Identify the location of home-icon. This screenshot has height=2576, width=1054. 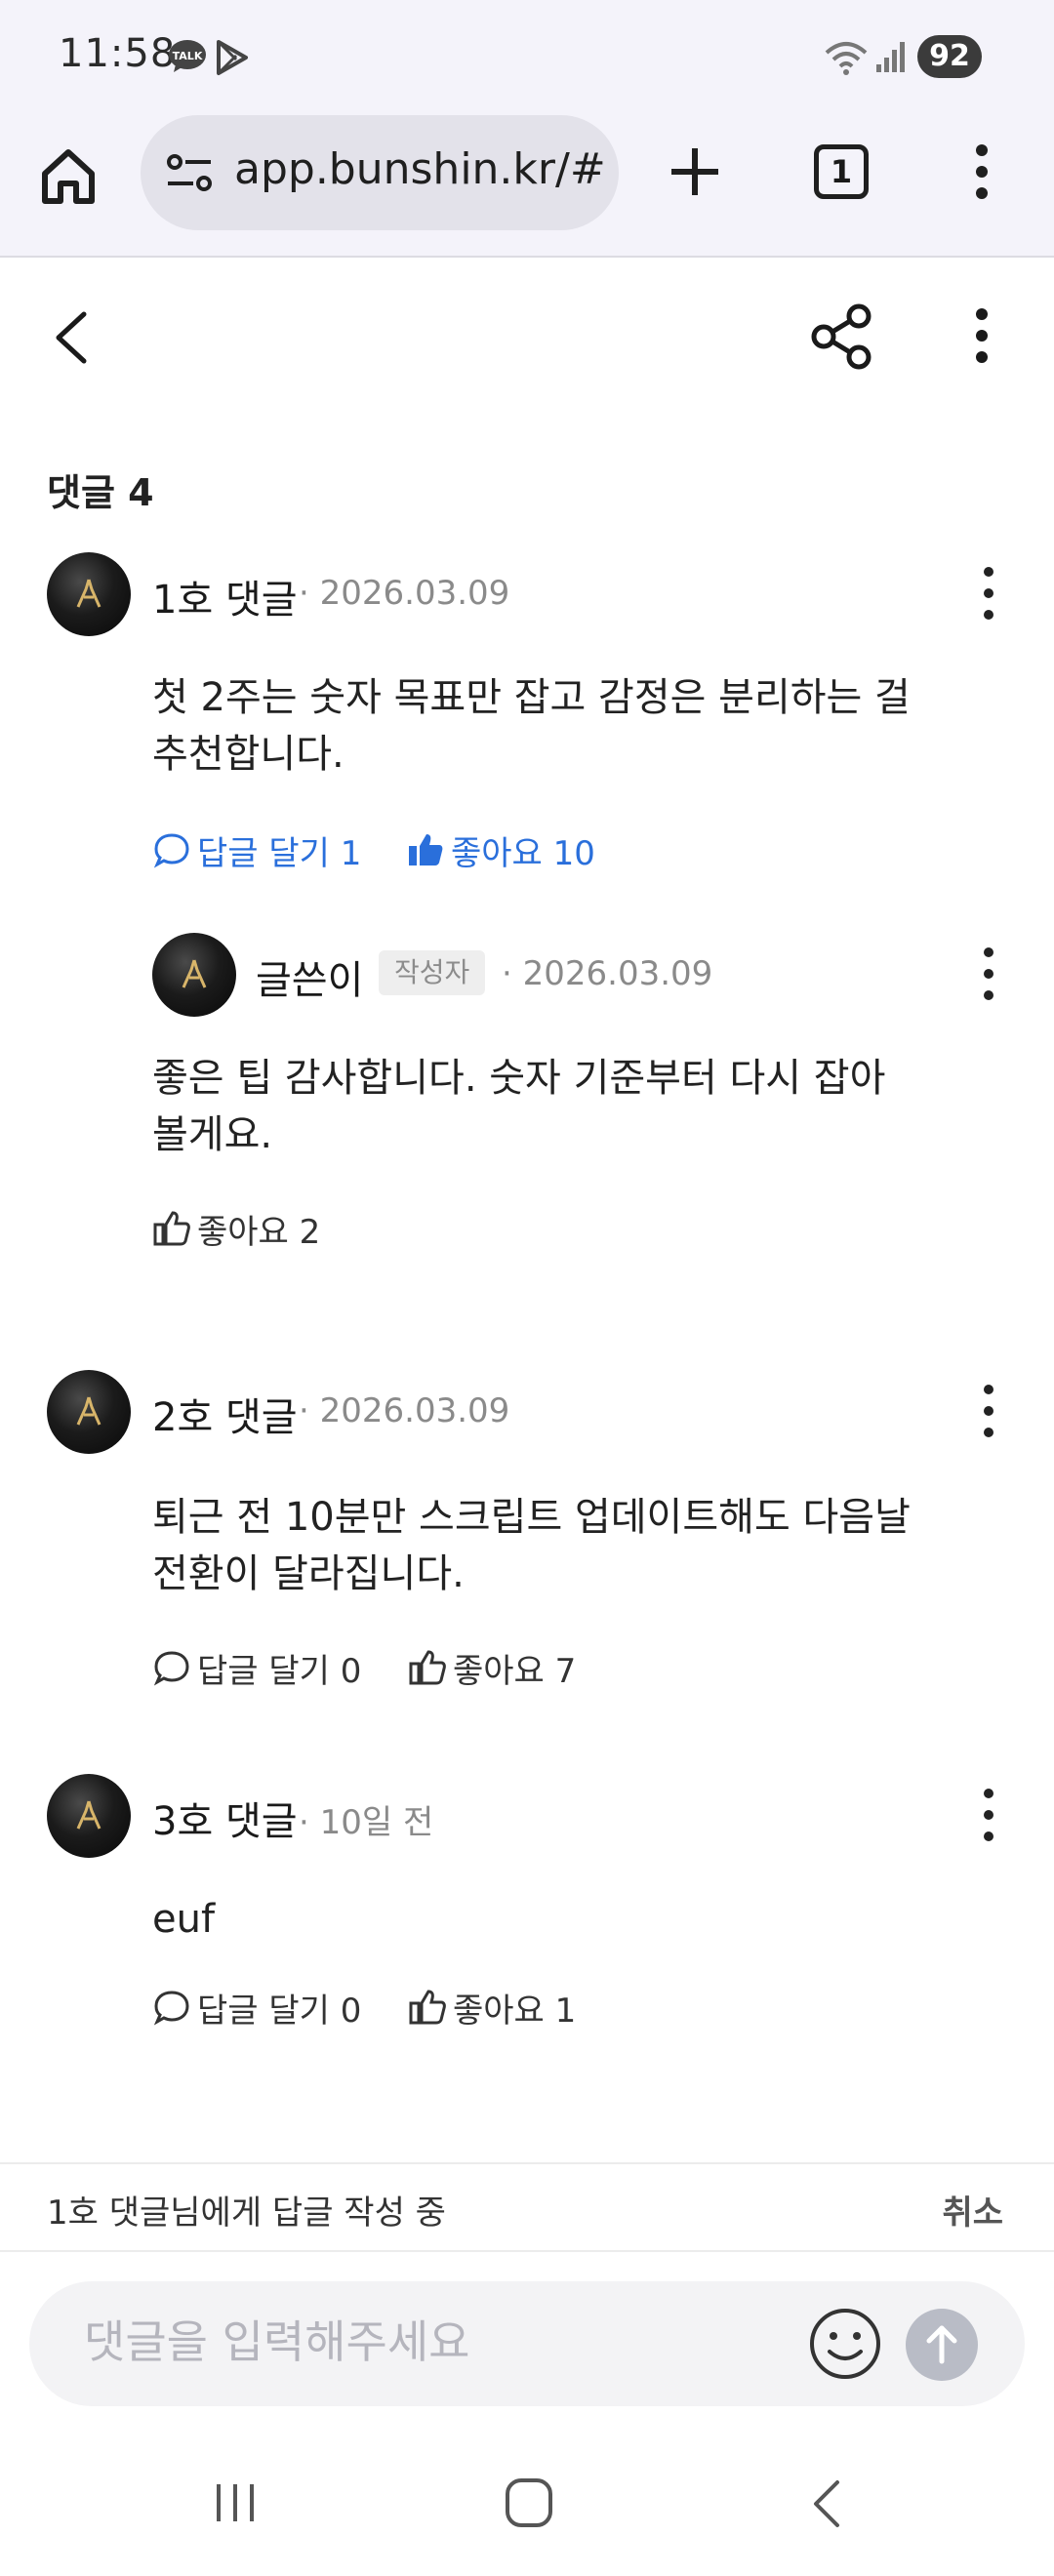
(68, 175).